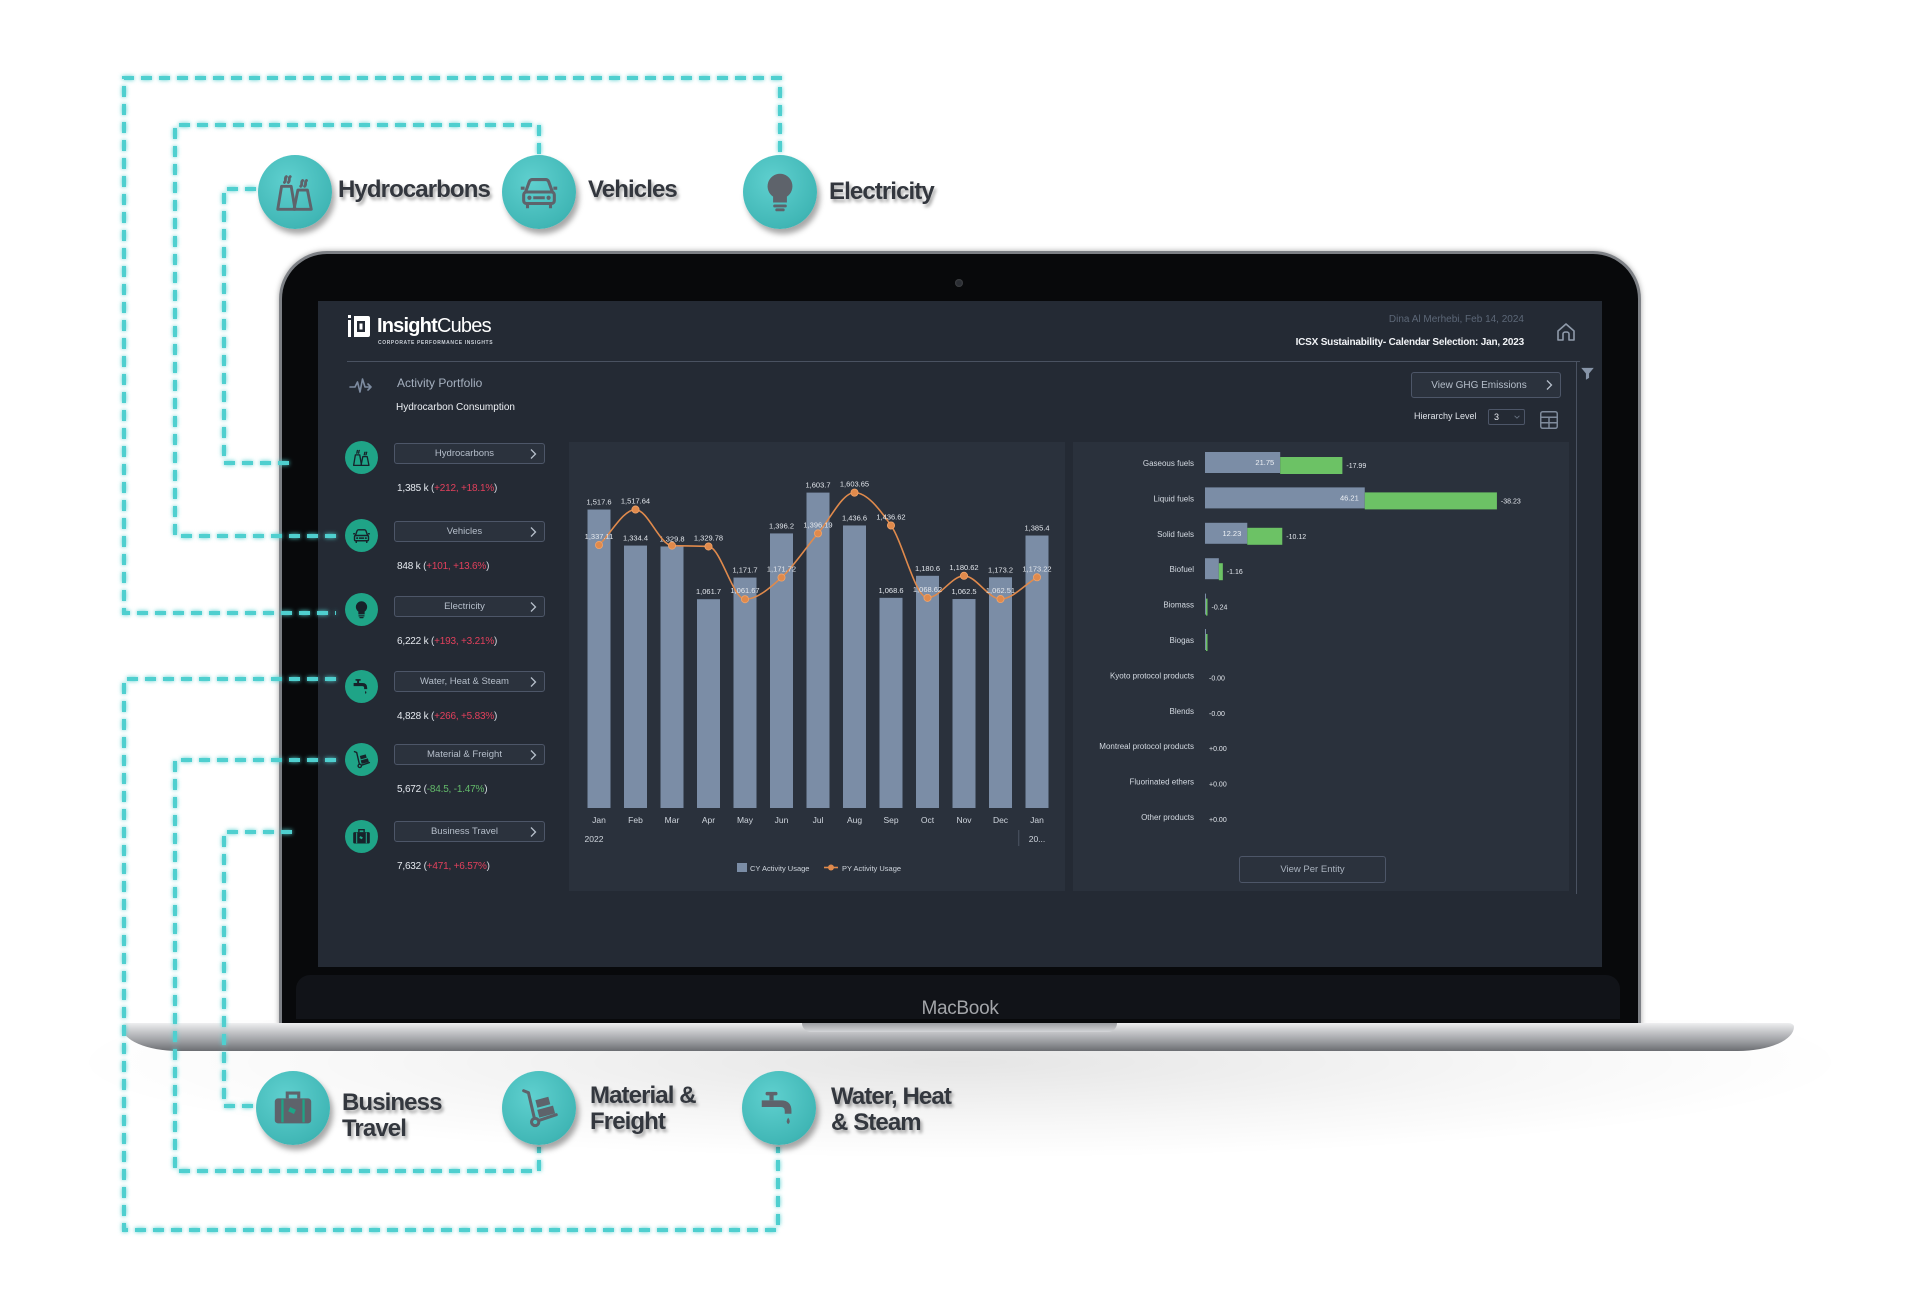  What do you see at coordinates (635, 501) in the screenshot?
I see `py-point-label: 1,517.64` at bounding box center [635, 501].